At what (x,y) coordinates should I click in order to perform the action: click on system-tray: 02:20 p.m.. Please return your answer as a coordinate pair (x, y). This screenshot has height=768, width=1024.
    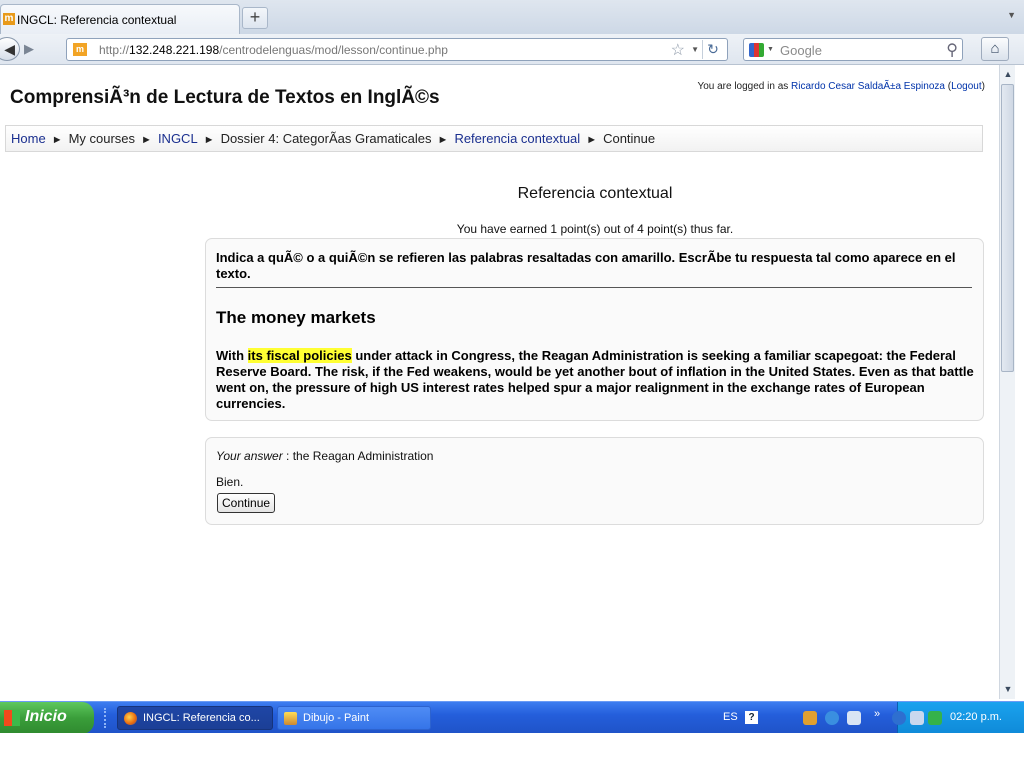
    Looking at the image, I should click on (958, 718).